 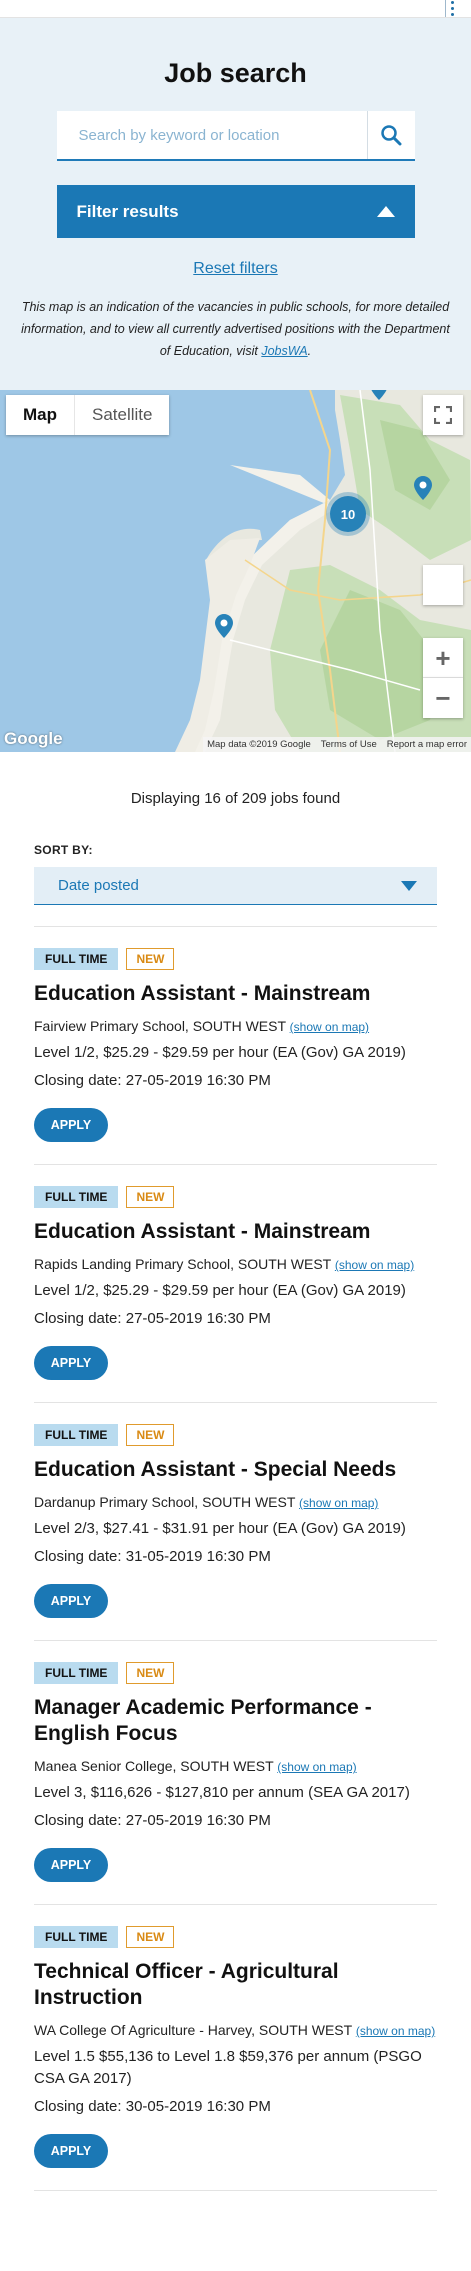 I want to click on jobswa-link: JobsWA, so click(x=284, y=351).